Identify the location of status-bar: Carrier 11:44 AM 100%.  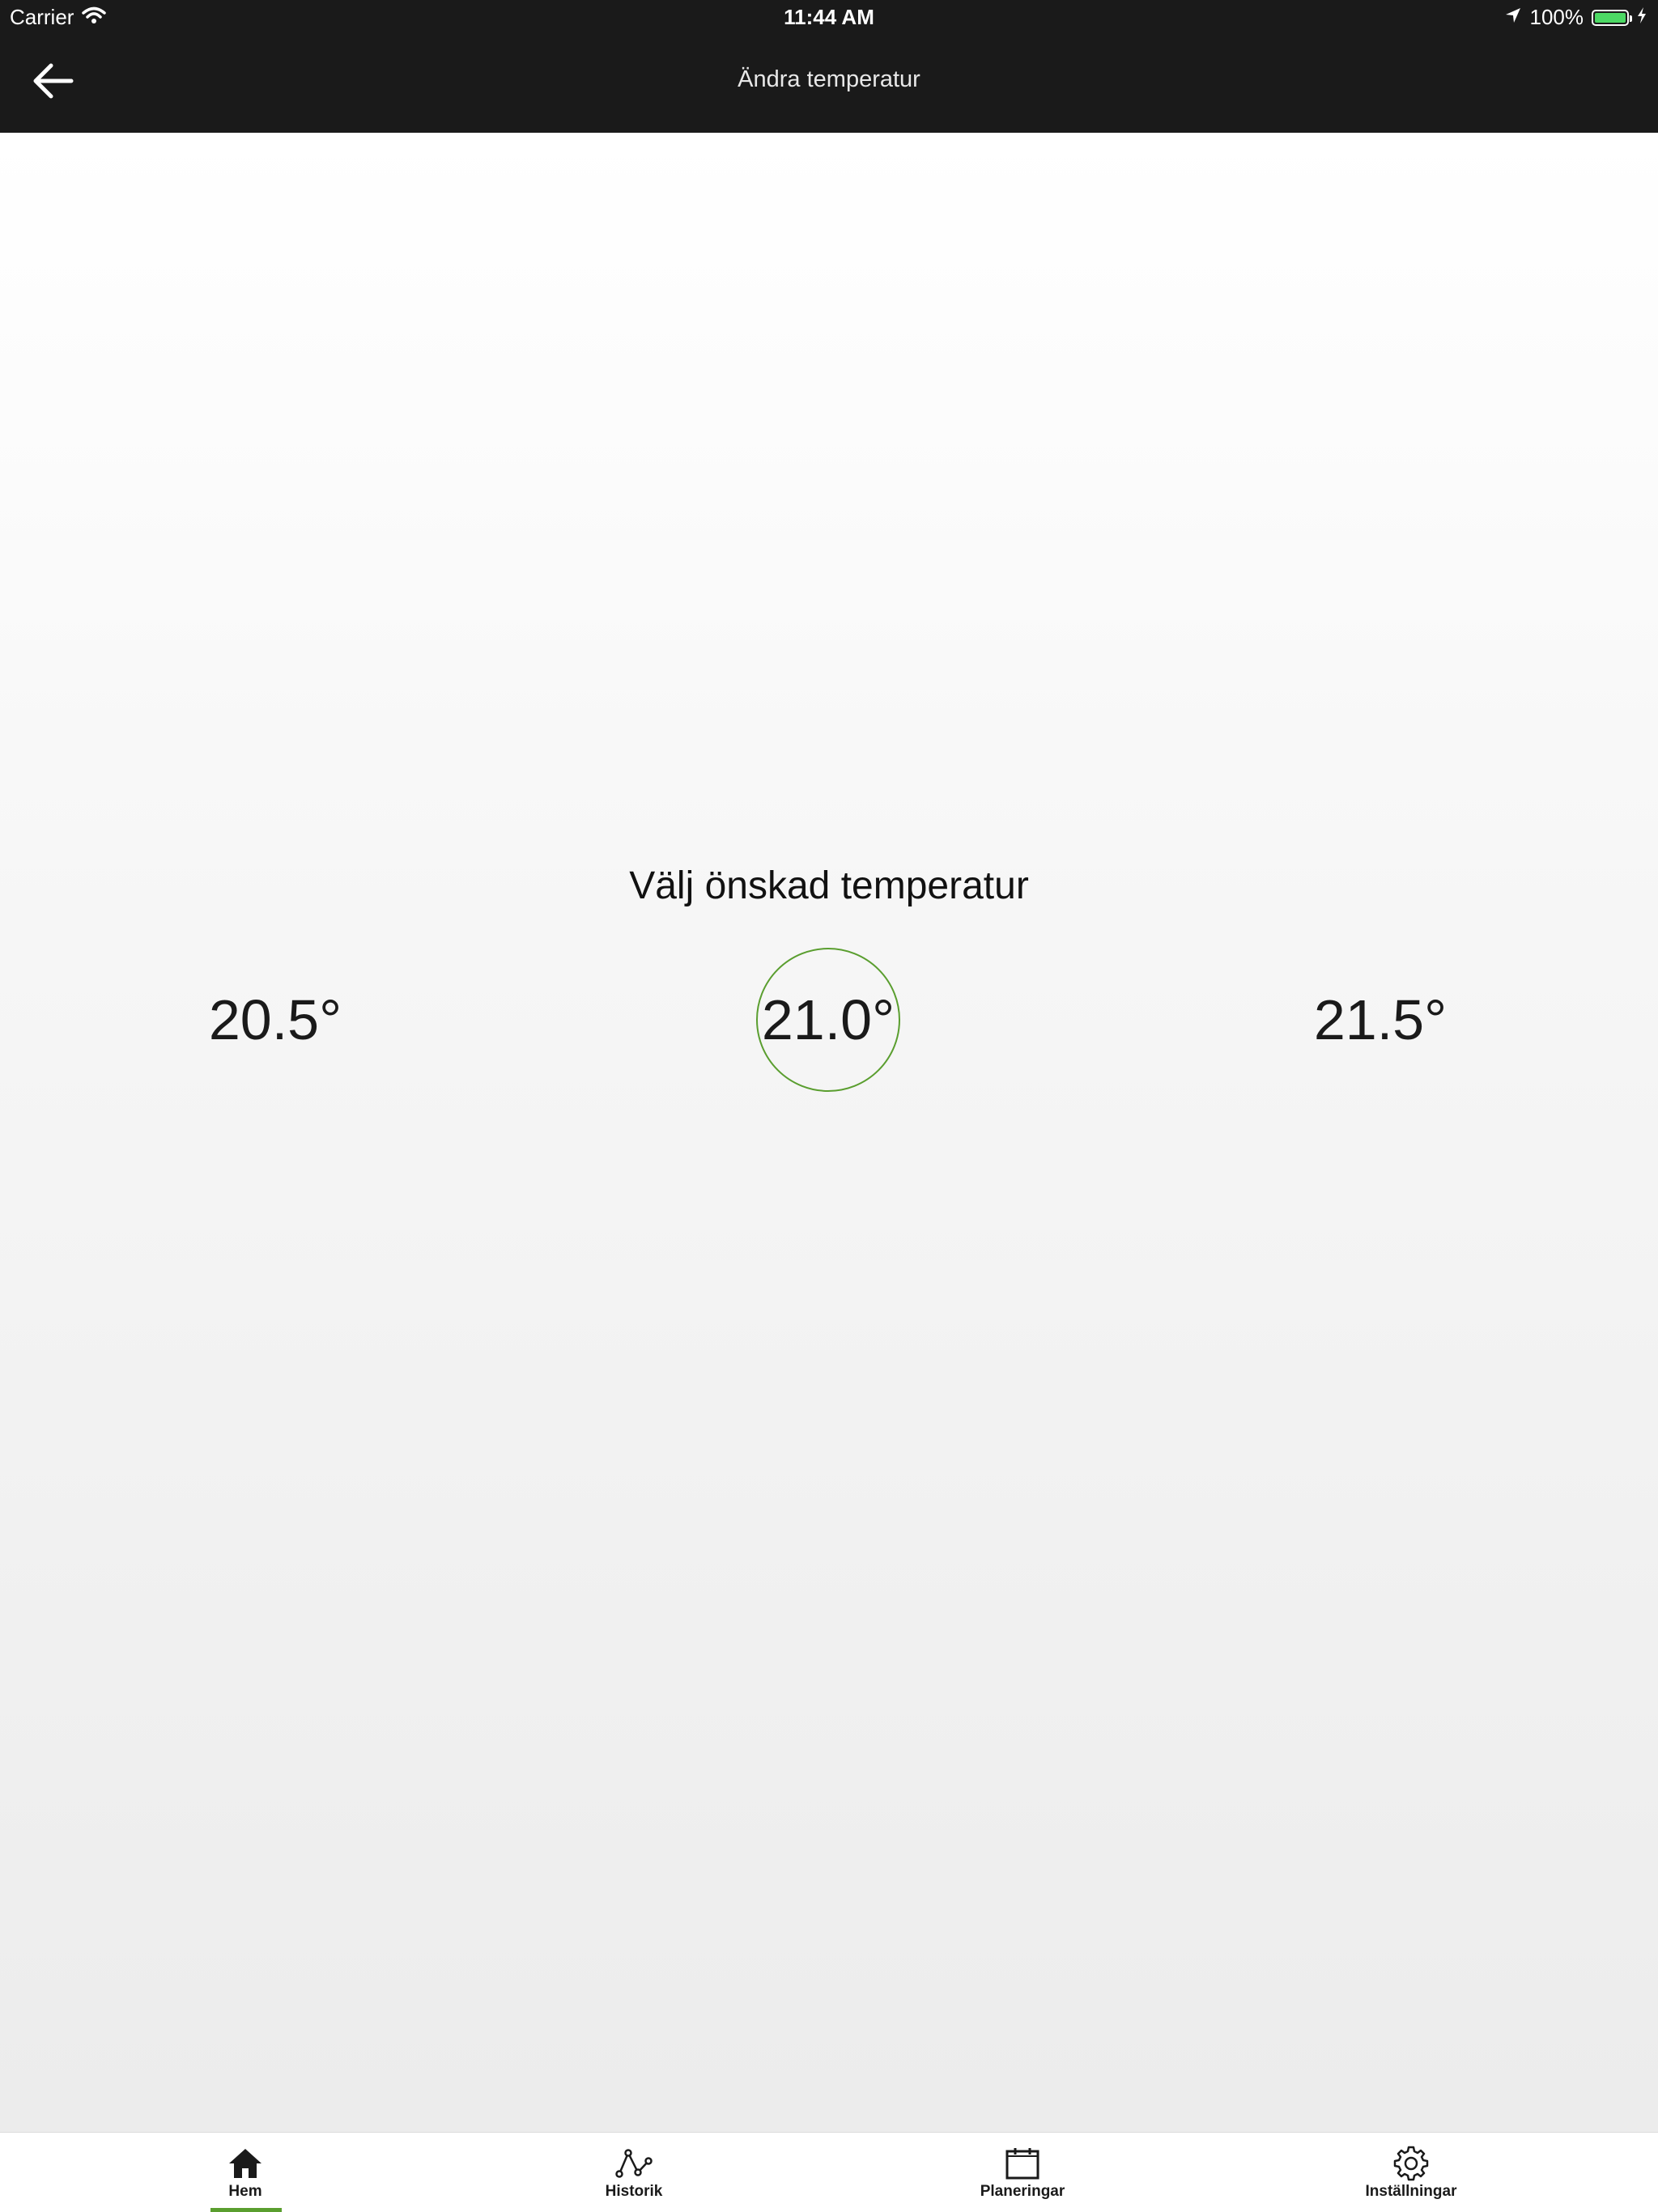
(829, 16).